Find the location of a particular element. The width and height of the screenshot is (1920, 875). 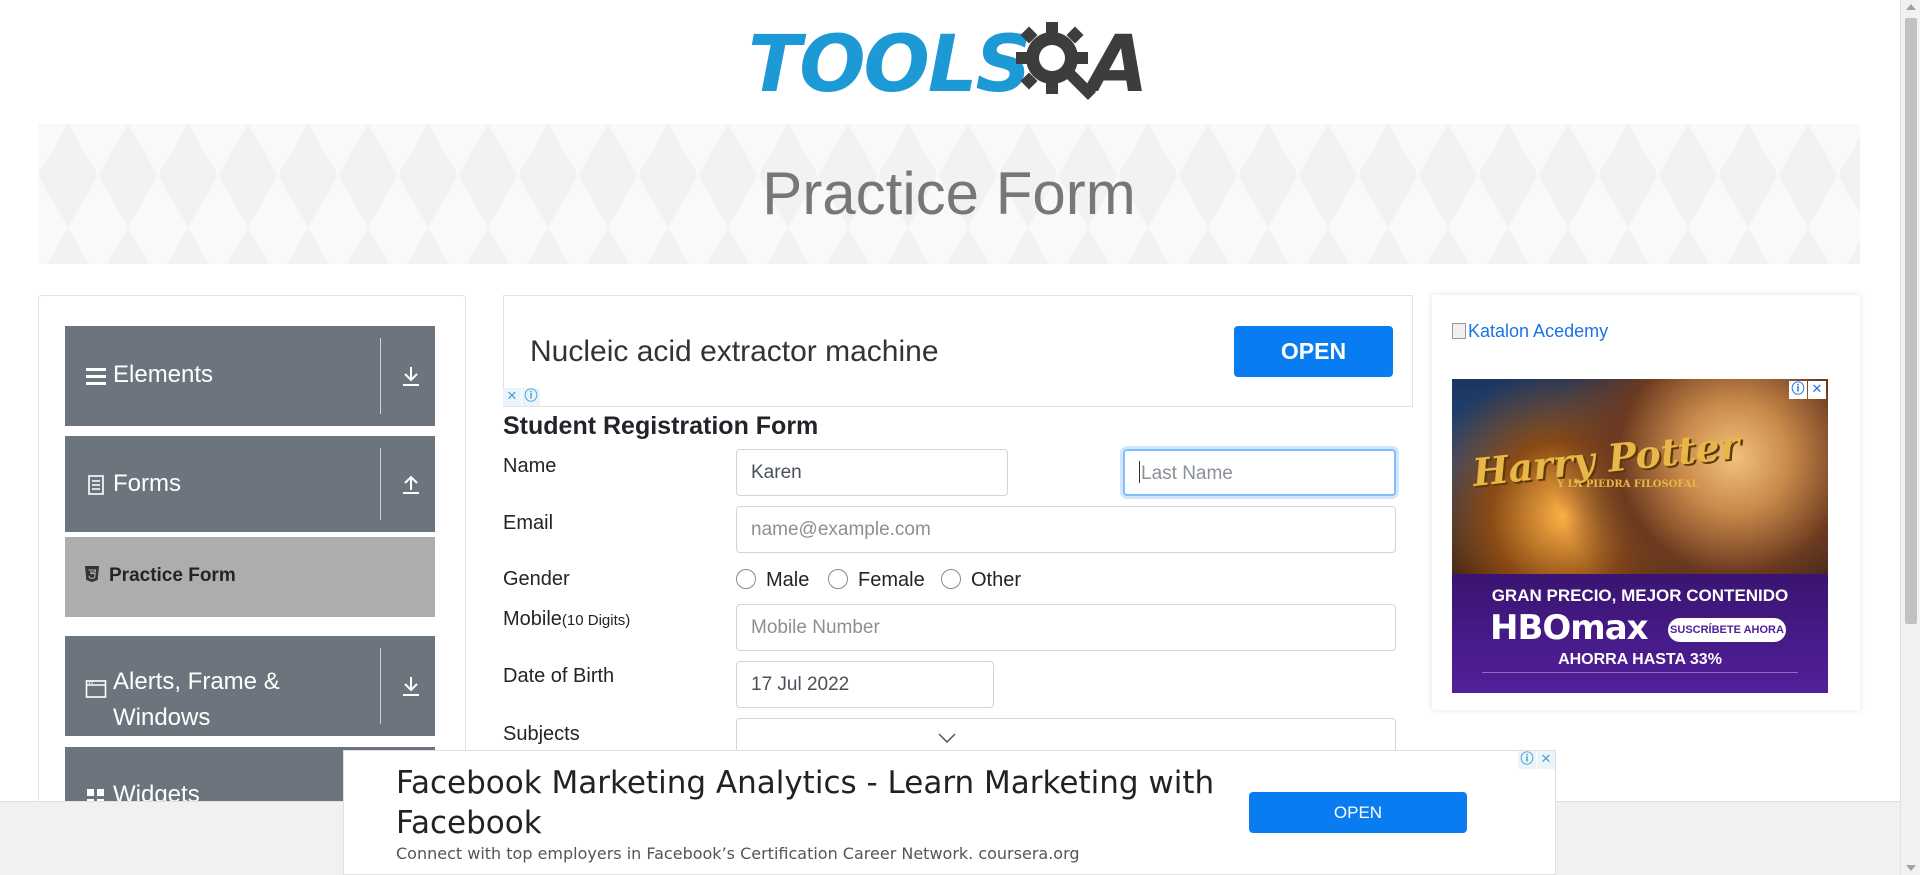

logo-wordmark: TOOLS is located at coordinates (890, 65).